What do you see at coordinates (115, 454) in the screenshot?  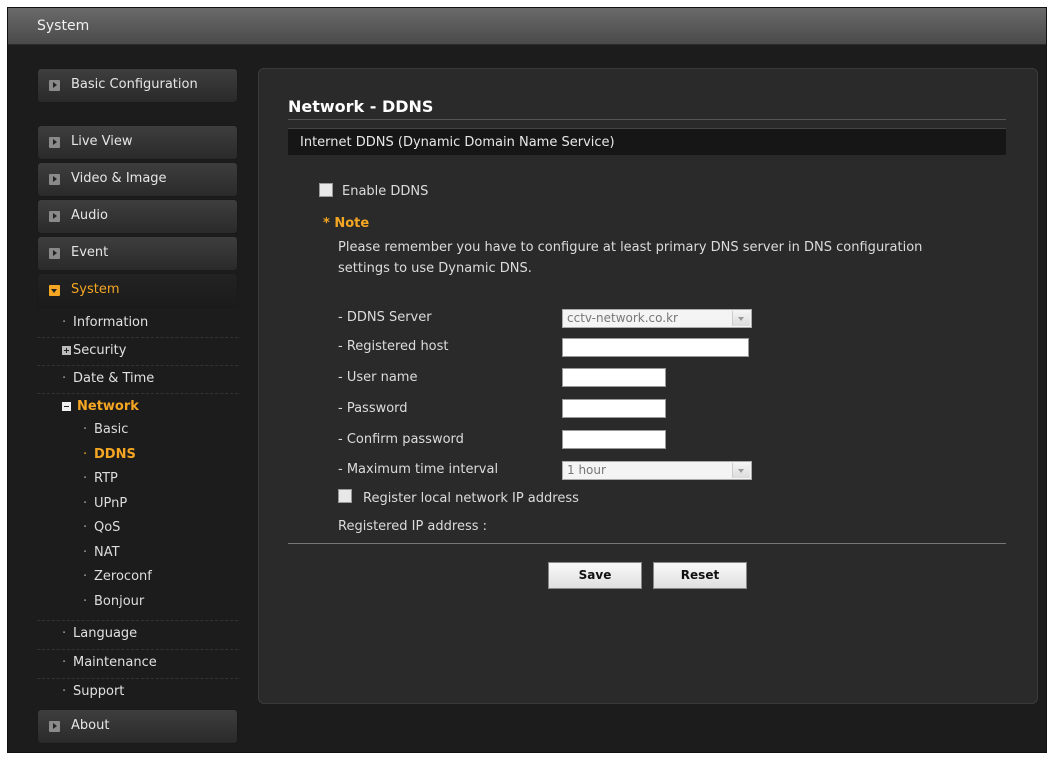 I see `sidebar-item-label: DDNS` at bounding box center [115, 454].